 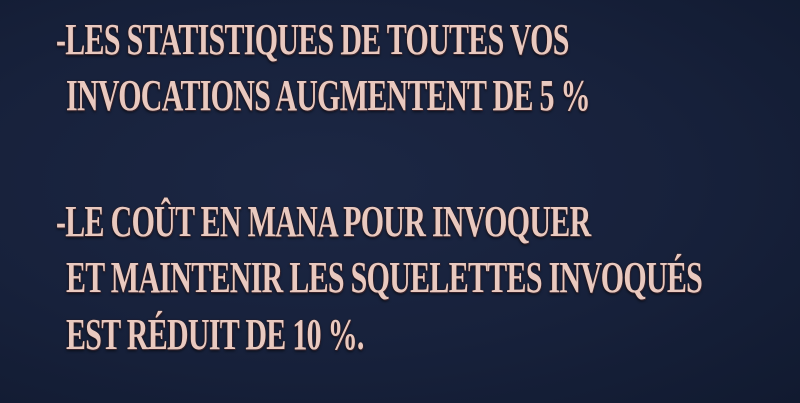 I want to click on bonus-mana-cost-line-1: -LE COÛT EN MANA POUR INVOQUER, so click(x=323, y=221).